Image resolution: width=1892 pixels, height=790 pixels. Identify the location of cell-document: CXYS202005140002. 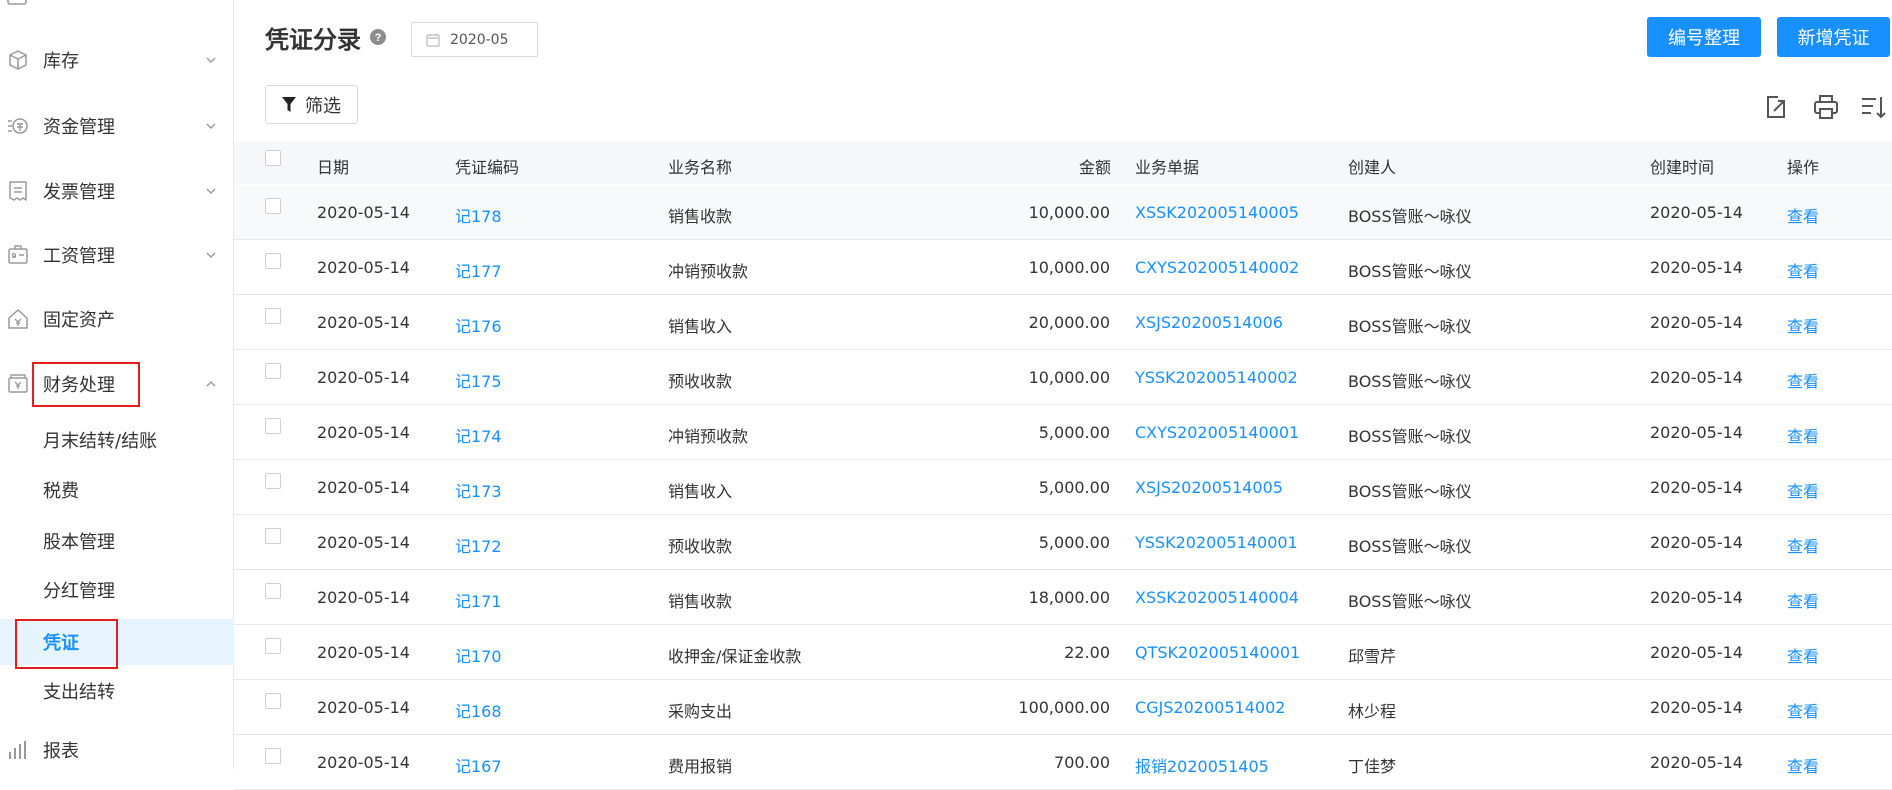
(1217, 267).